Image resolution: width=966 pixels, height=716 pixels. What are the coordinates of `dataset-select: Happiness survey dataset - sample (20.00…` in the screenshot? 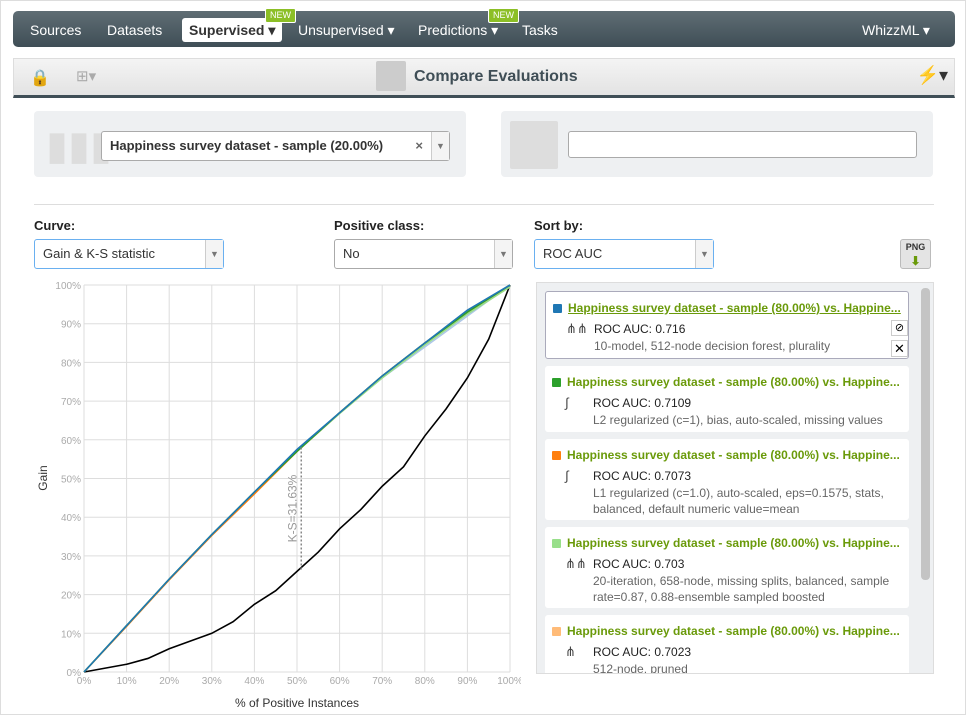 It's located at (275, 146).